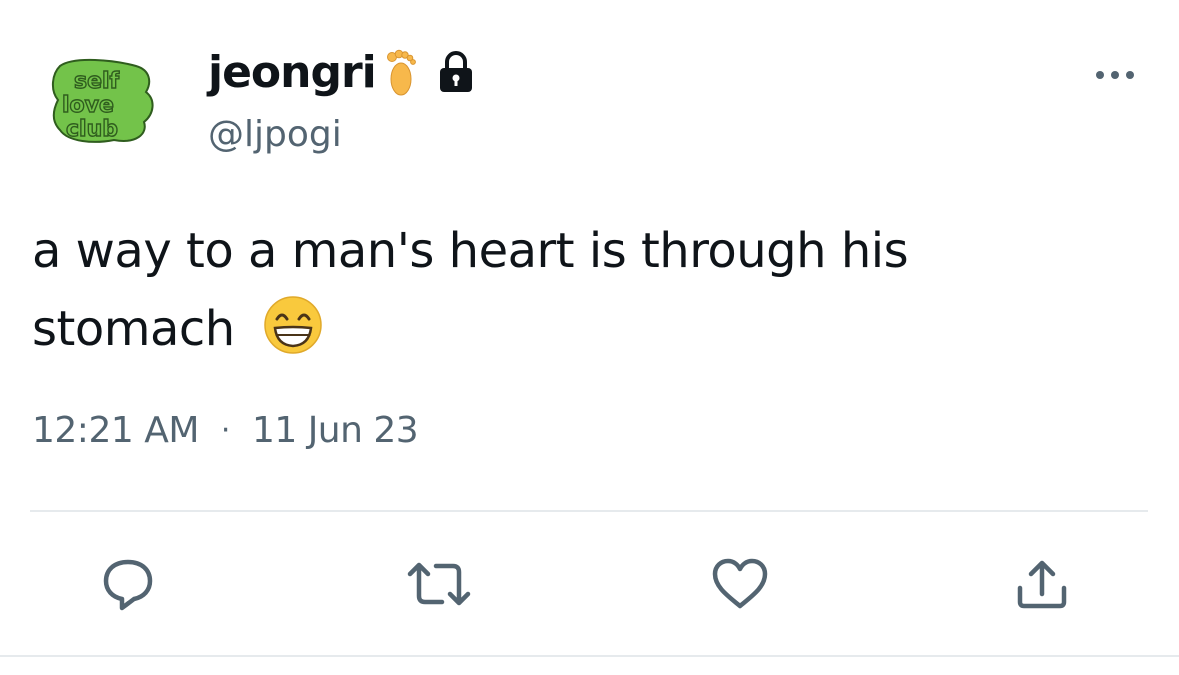 Image resolution: width=1179 pixels, height=675 pixels. Describe the element at coordinates (128, 584) in the screenshot. I see `reply-icon` at that location.